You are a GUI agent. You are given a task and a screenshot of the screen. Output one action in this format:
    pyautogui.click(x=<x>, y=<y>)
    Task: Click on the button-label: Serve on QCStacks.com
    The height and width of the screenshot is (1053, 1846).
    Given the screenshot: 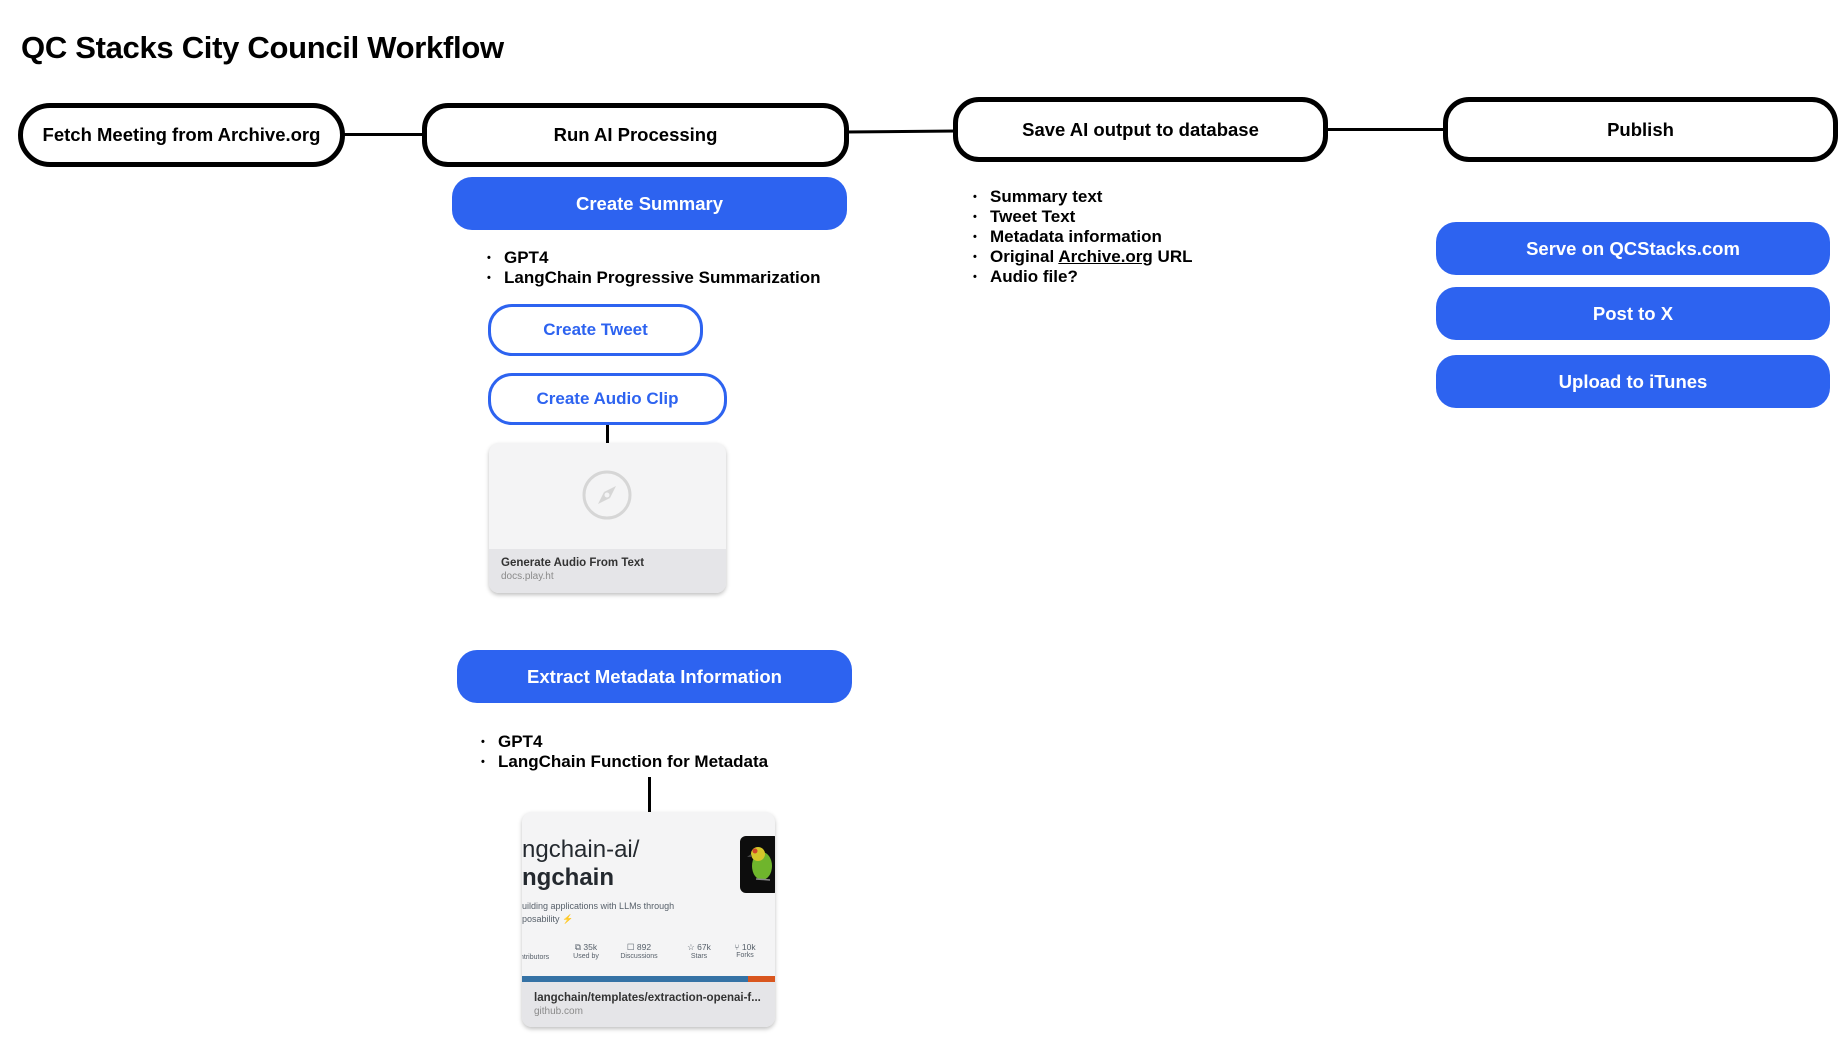 What is the action you would take?
    pyautogui.click(x=1633, y=248)
    